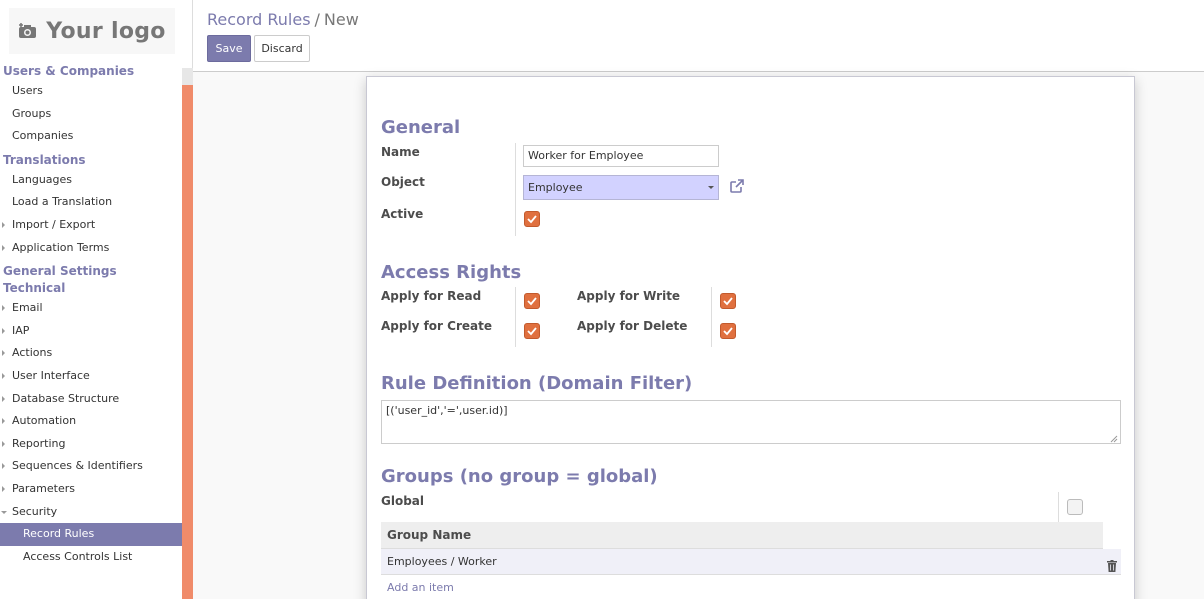  Describe the element at coordinates (44, 159) in the screenshot. I see `menu-section-translations: Translations` at that location.